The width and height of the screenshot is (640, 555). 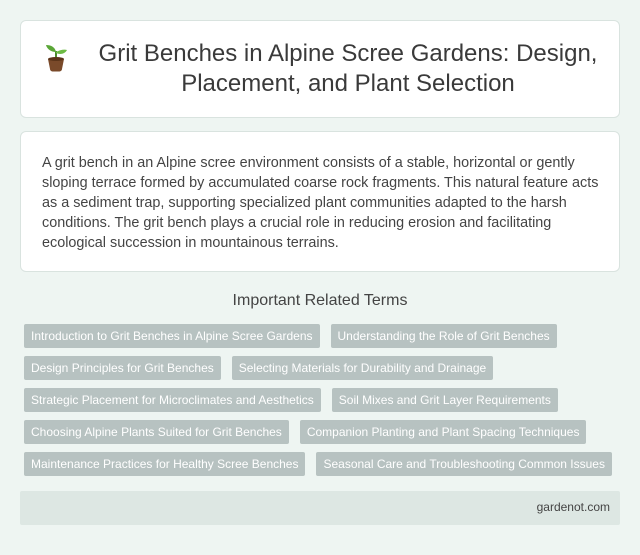 I want to click on footer: gardenot.com, so click(x=320, y=508).